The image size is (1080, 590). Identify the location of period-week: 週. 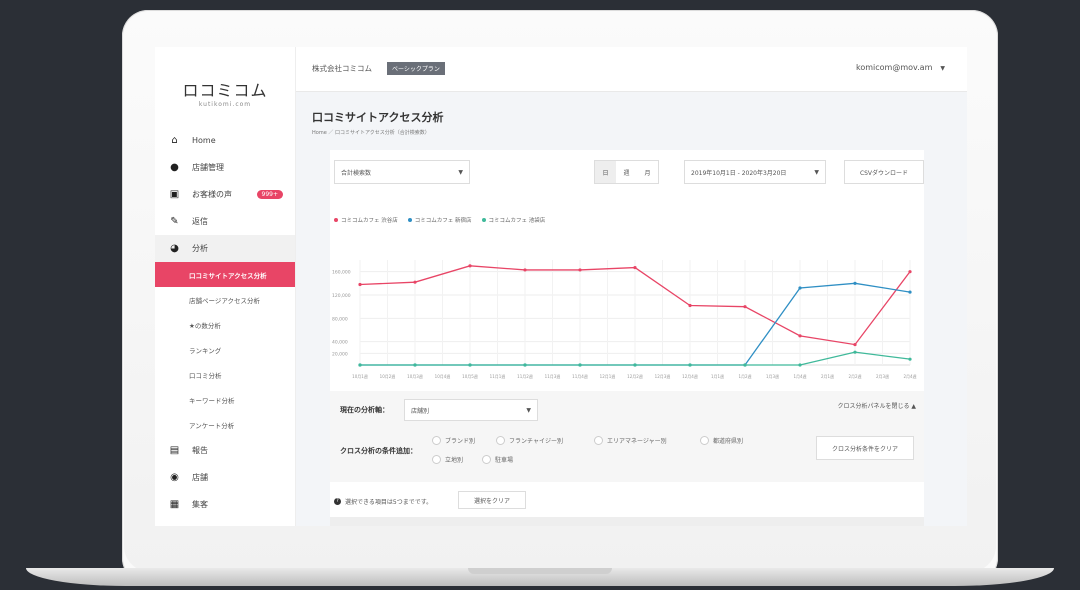
(626, 172).